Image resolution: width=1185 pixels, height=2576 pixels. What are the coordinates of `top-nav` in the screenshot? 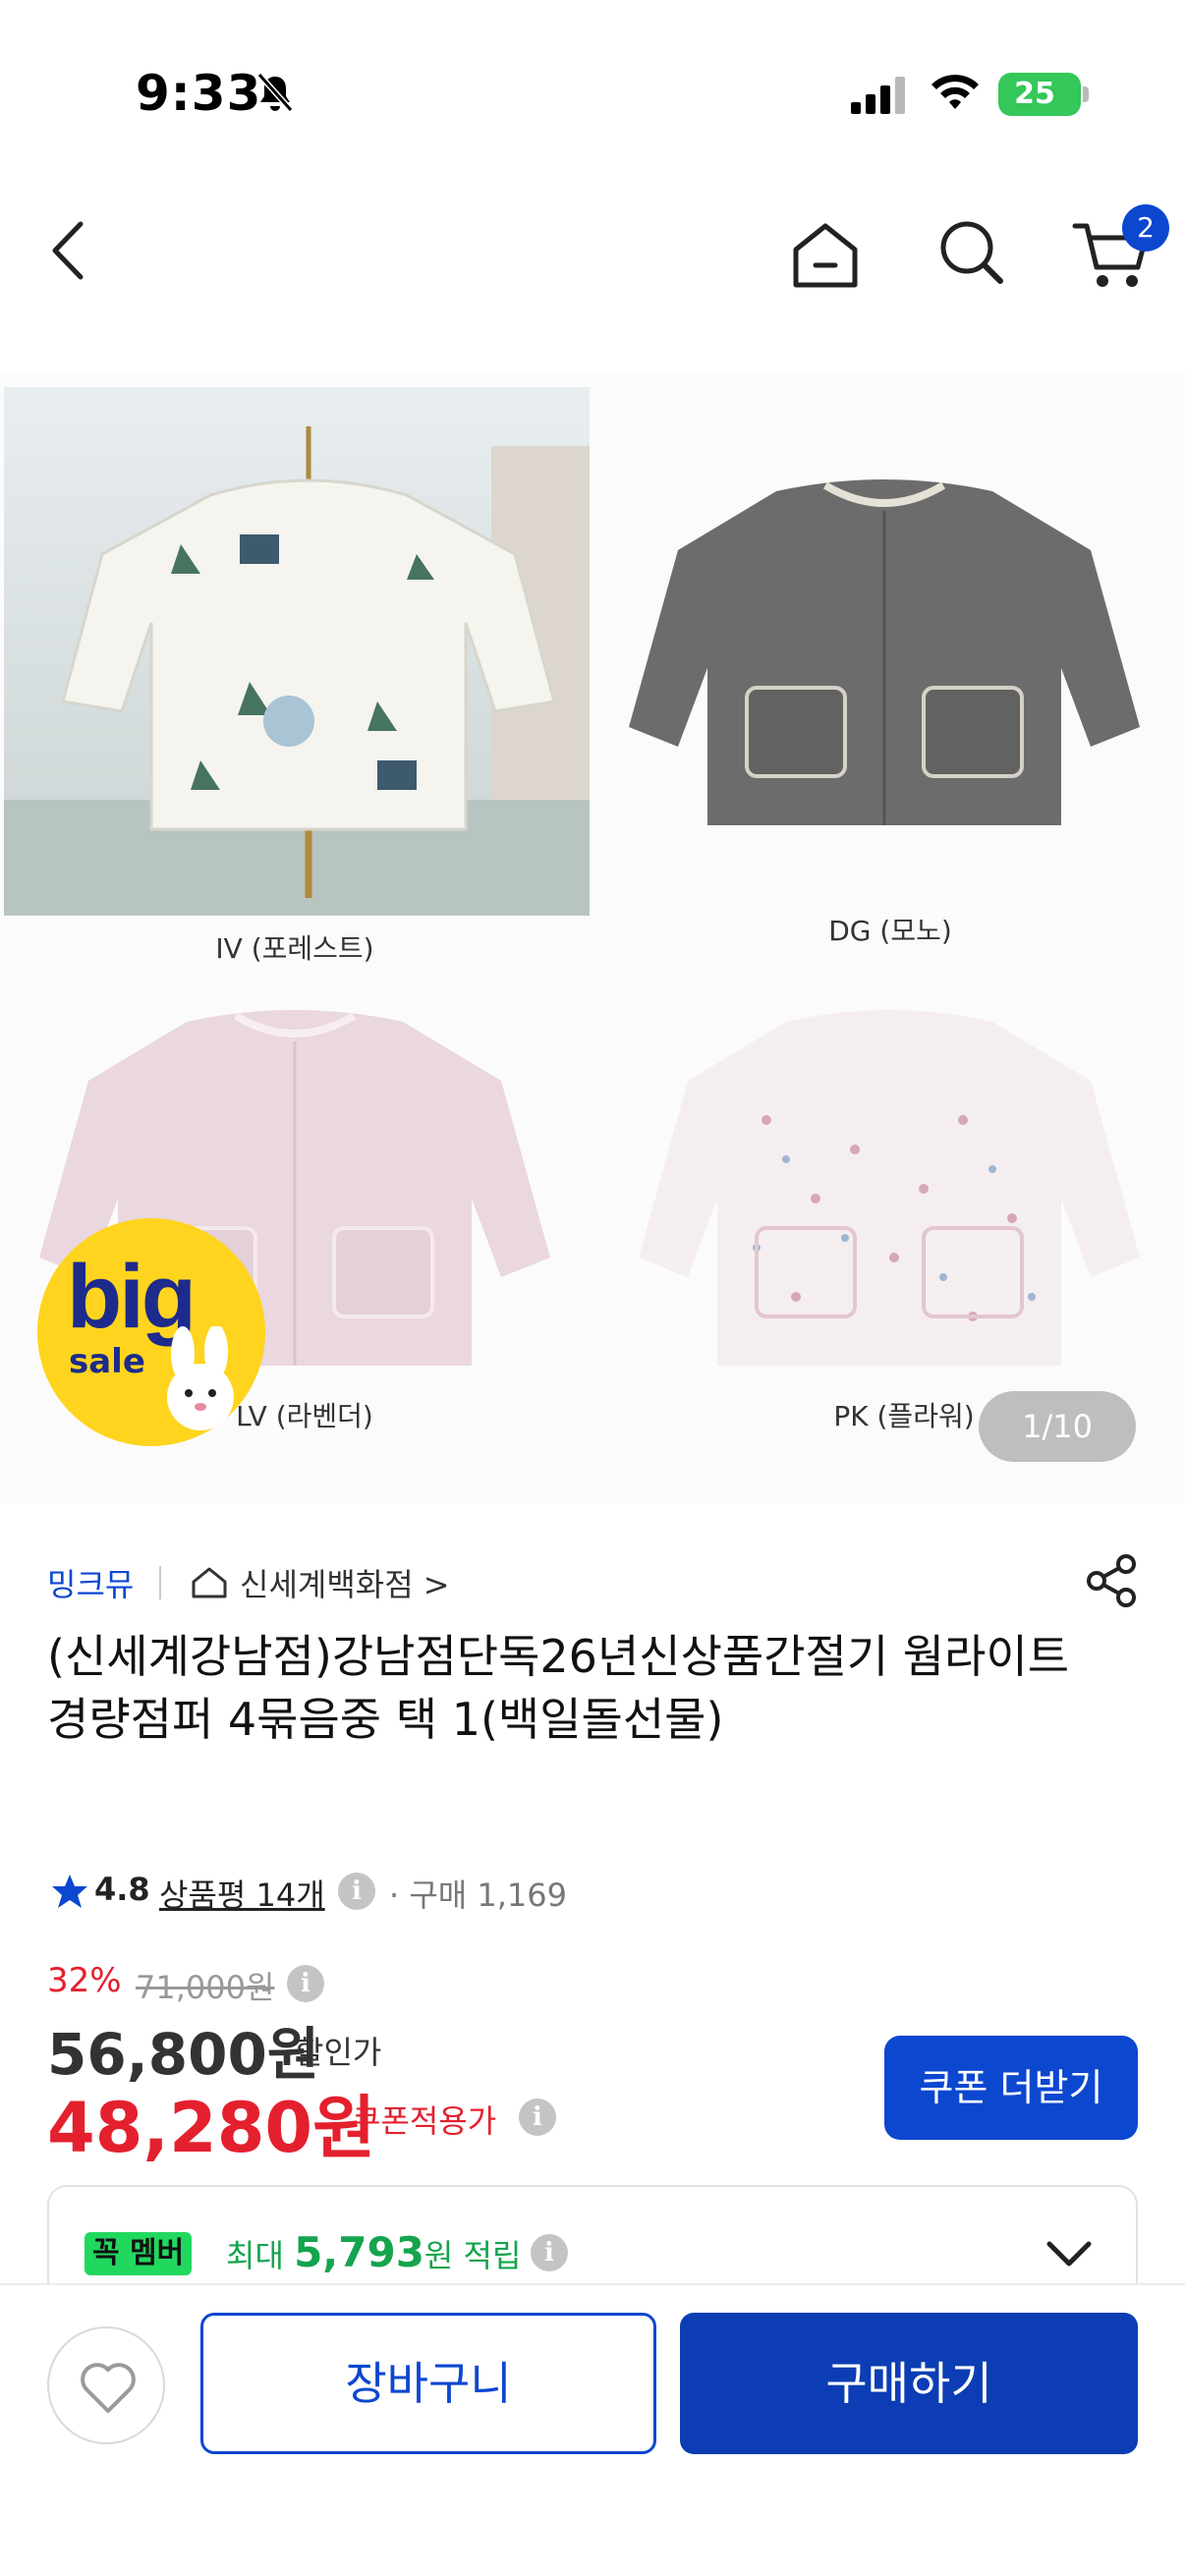 It's located at (592, 250).